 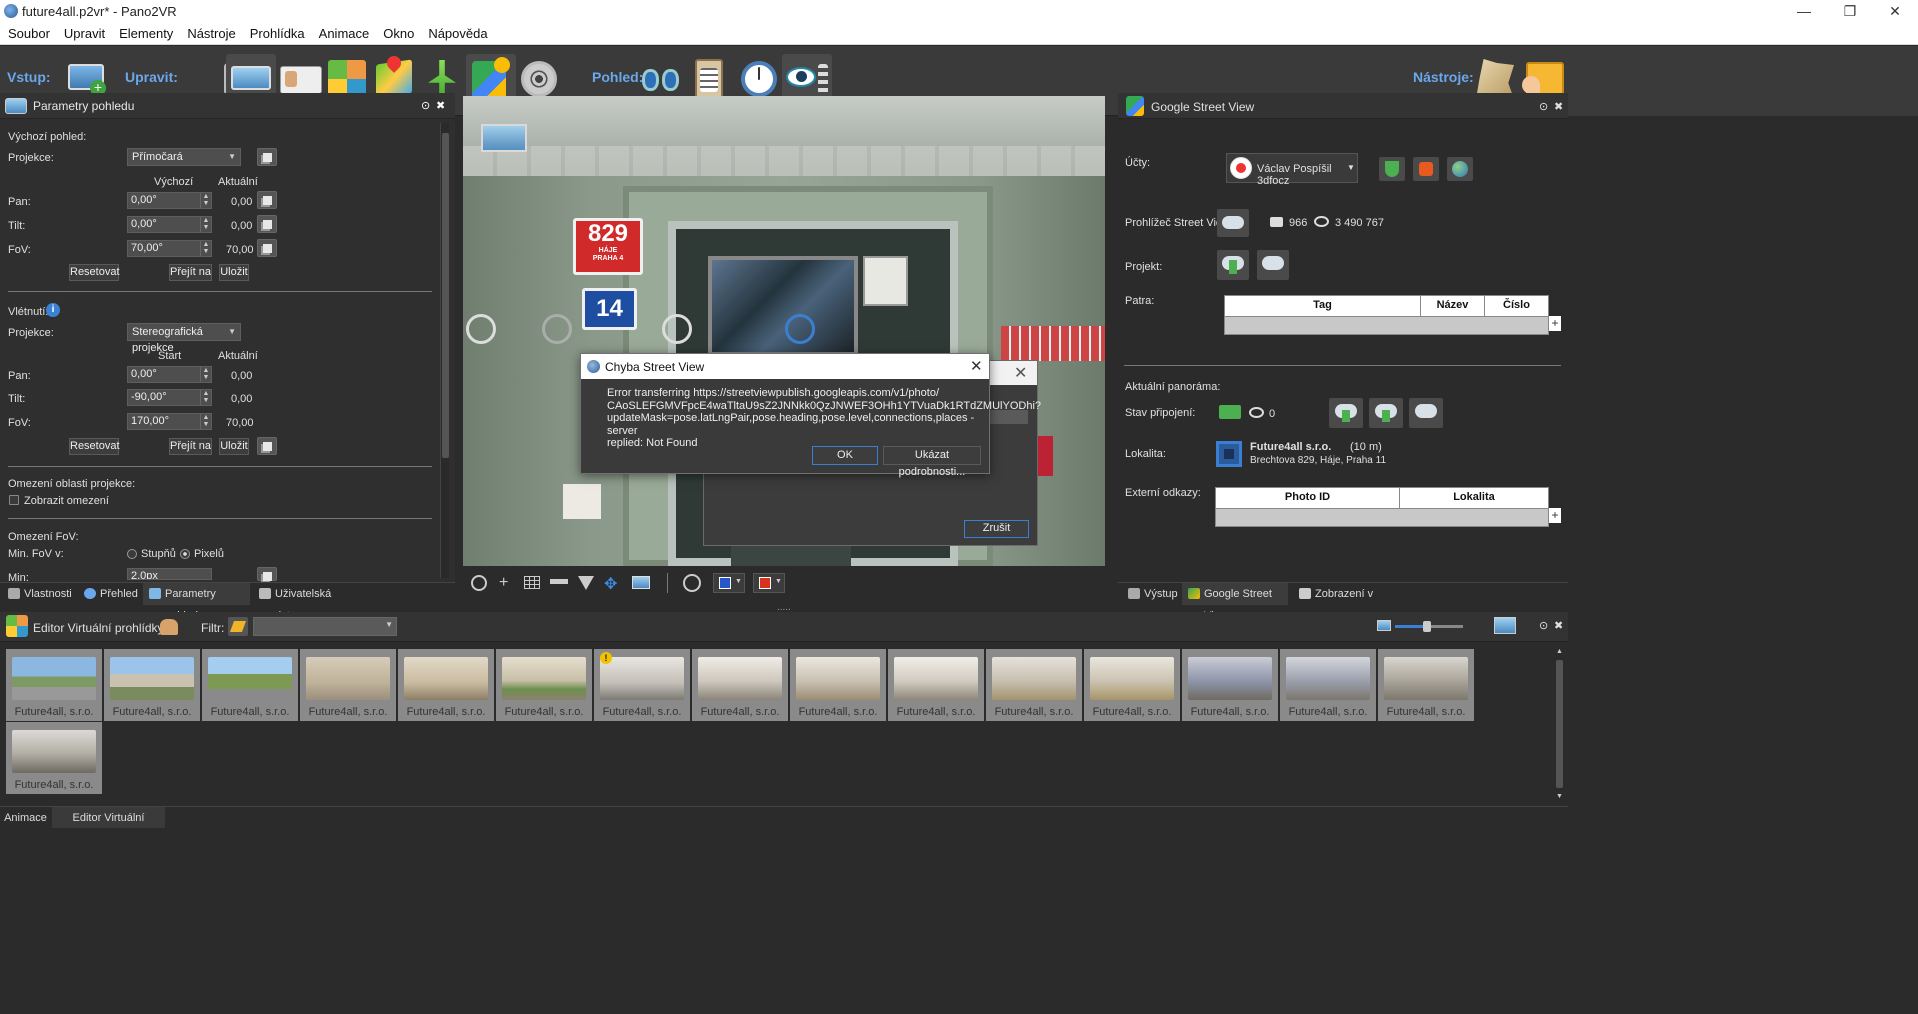 I want to click on target-icon, so click(x=692, y=583).